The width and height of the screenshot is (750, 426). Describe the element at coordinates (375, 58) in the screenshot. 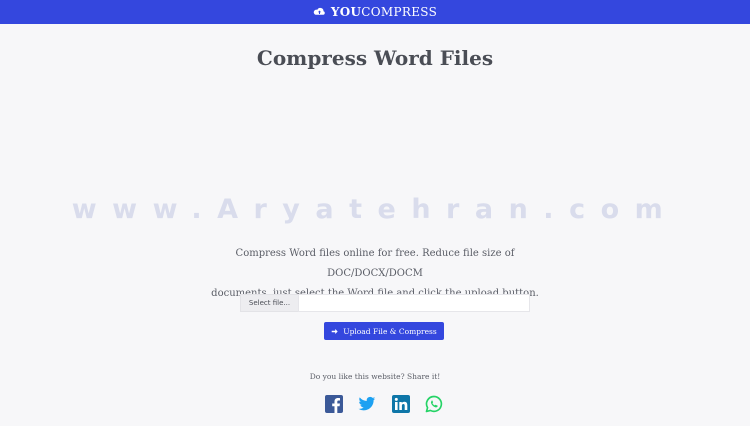

I see `page-title: Compress Word Files` at that location.